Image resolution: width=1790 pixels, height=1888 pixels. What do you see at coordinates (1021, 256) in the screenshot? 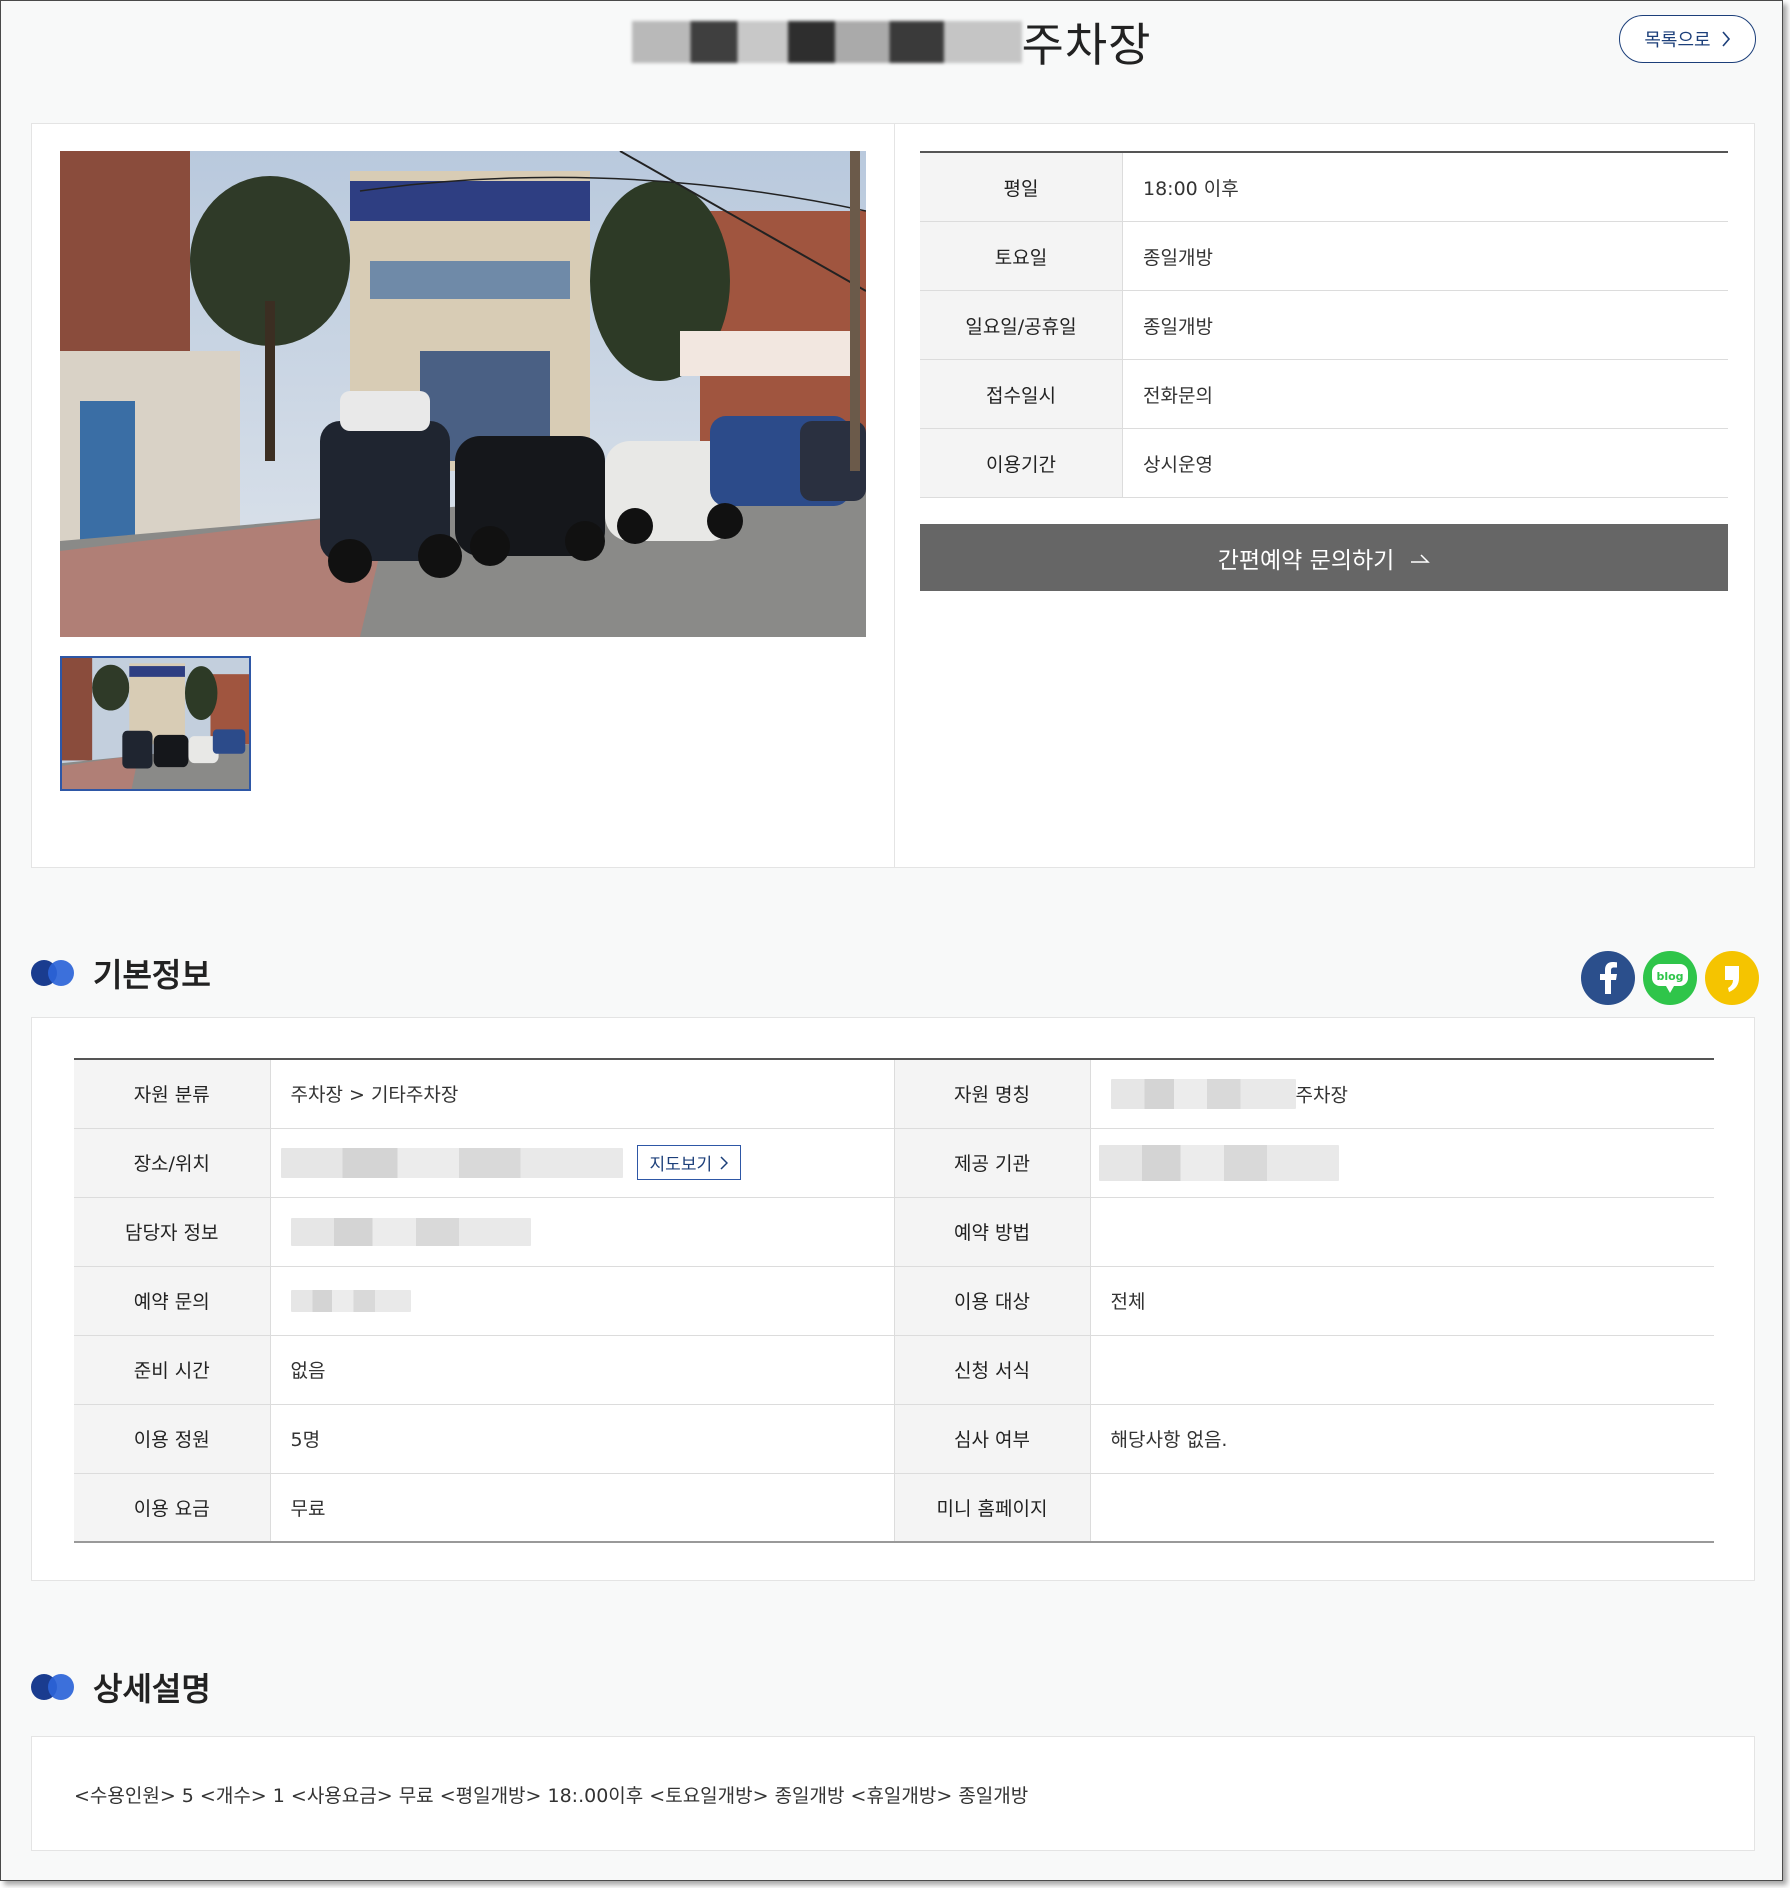
I see `schedule-label: 토요일` at bounding box center [1021, 256].